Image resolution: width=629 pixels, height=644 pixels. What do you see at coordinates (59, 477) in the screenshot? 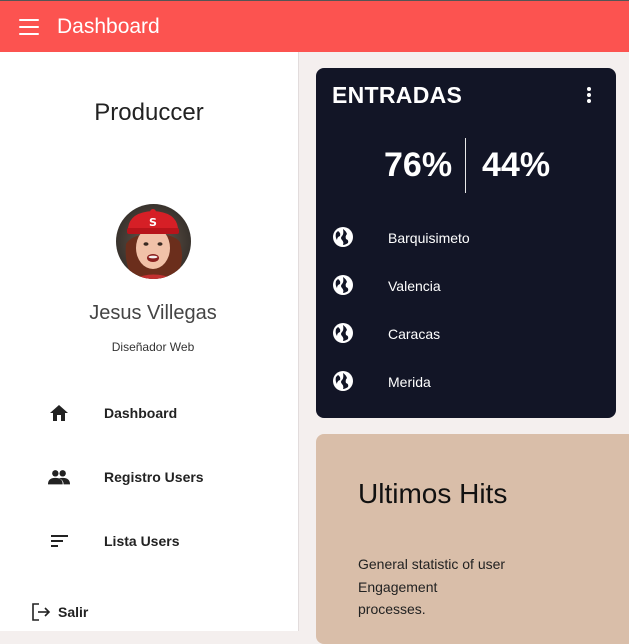
I see `people-icon` at bounding box center [59, 477].